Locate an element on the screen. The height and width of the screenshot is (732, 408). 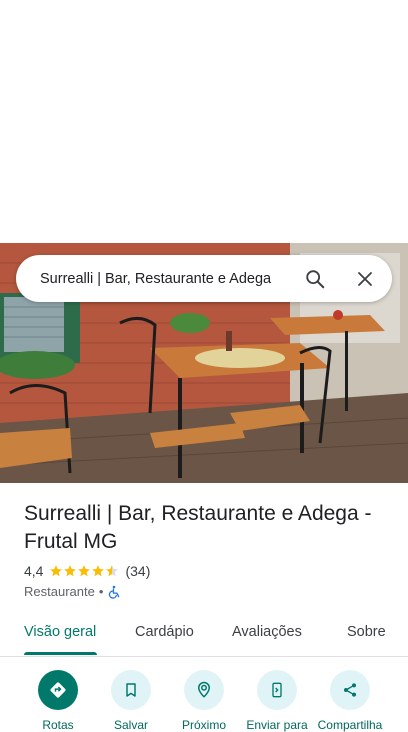
half-star-icon is located at coordinates (112, 571).